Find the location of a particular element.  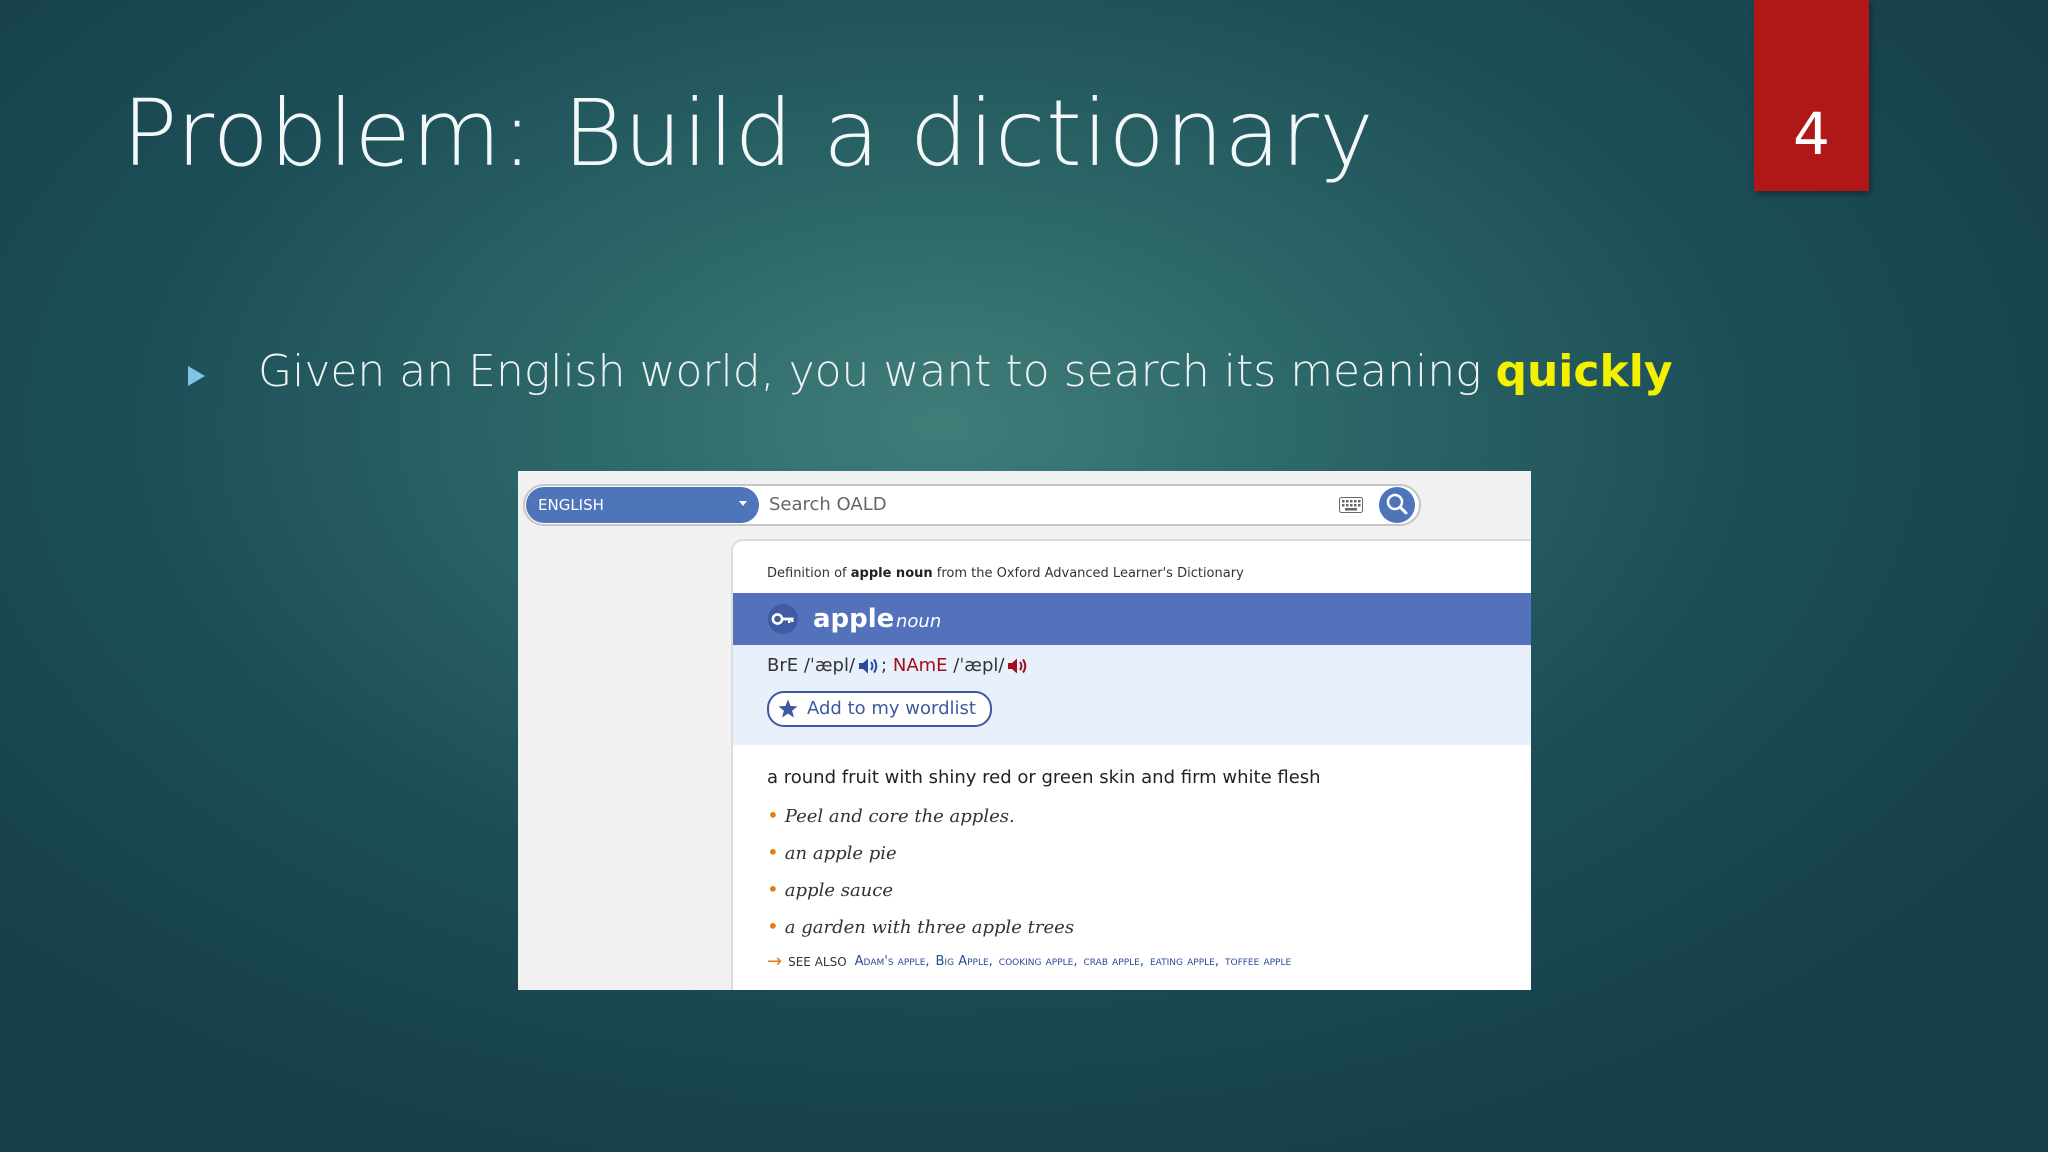

xref-link: cooking apple is located at coordinates (1036, 961).